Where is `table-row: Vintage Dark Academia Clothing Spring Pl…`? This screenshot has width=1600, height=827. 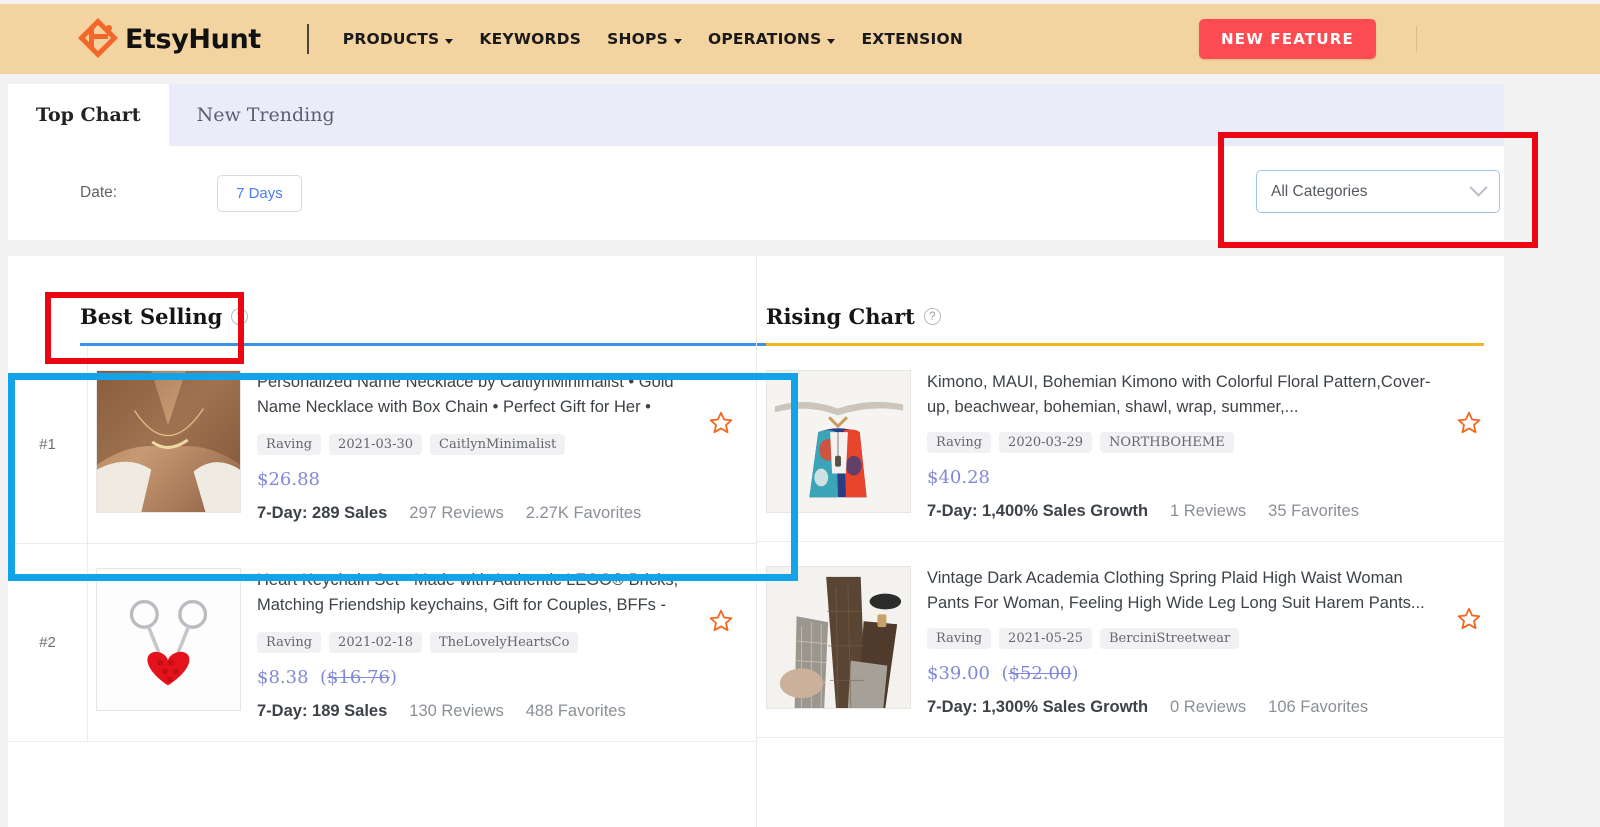 table-row: Vintage Dark Academia Clothing Spring Pl… is located at coordinates (1130, 640).